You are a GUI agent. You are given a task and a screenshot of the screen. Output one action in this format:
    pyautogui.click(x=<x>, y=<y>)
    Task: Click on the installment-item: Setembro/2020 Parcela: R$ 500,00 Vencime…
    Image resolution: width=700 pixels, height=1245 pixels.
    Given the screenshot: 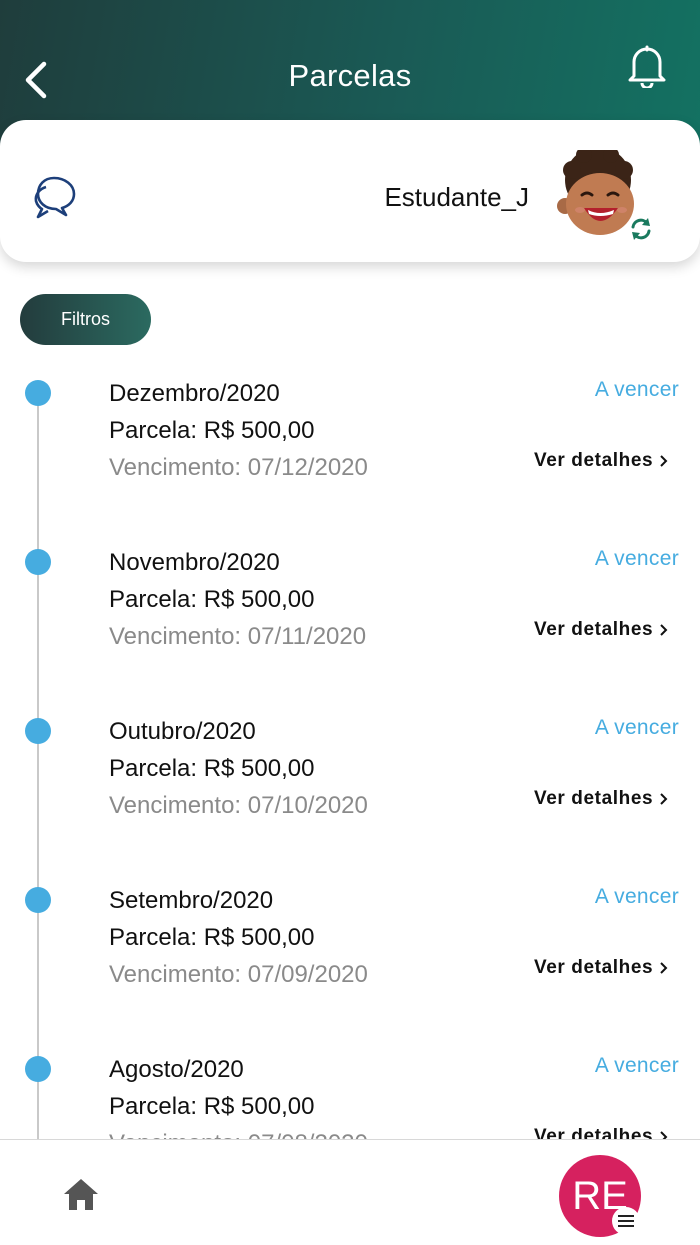 What is the action you would take?
    pyautogui.click(x=350, y=966)
    